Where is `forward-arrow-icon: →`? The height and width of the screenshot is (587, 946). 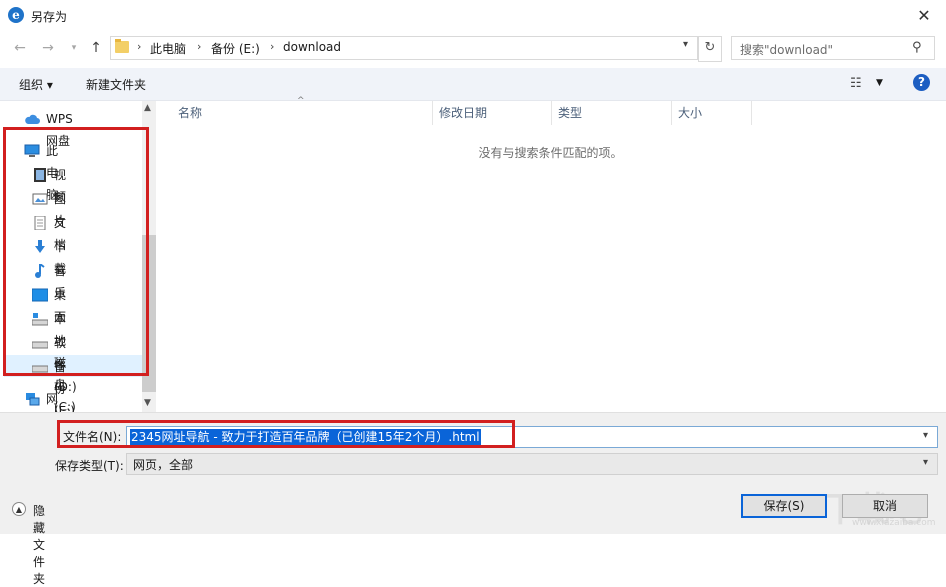 forward-arrow-icon: → is located at coordinates (48, 48).